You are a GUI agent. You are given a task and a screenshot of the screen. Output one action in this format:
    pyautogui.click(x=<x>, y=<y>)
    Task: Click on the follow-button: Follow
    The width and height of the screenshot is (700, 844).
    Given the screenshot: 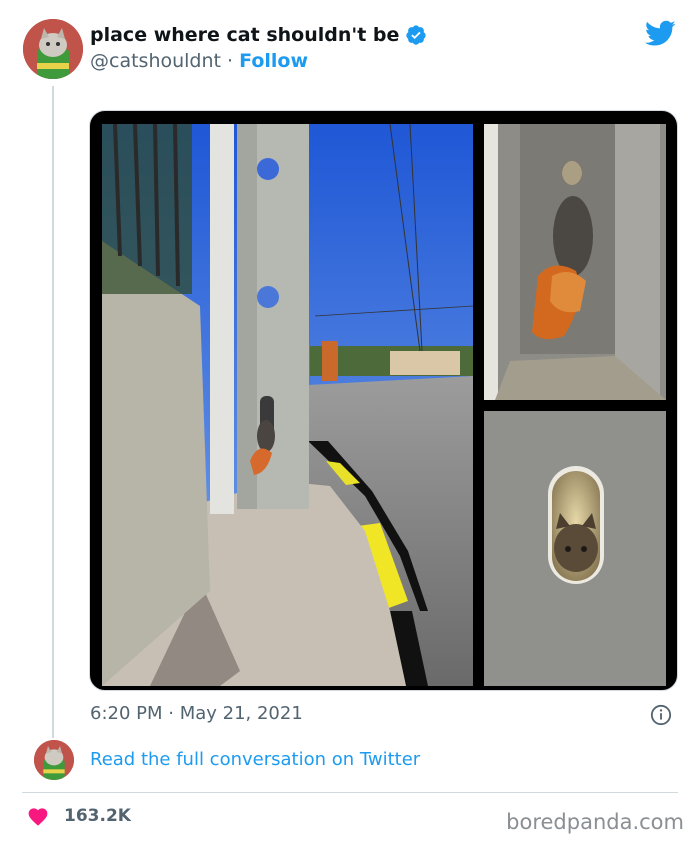 What is the action you would take?
    pyautogui.click(x=273, y=61)
    